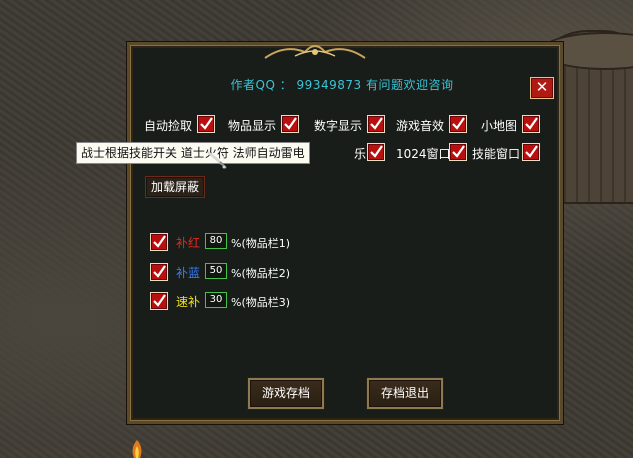 Image resolution: width=633 pixels, height=458 pixels. What do you see at coordinates (261, 273) in the screenshot?
I see `recover-mp-suffix: %(物品栏2)` at bounding box center [261, 273].